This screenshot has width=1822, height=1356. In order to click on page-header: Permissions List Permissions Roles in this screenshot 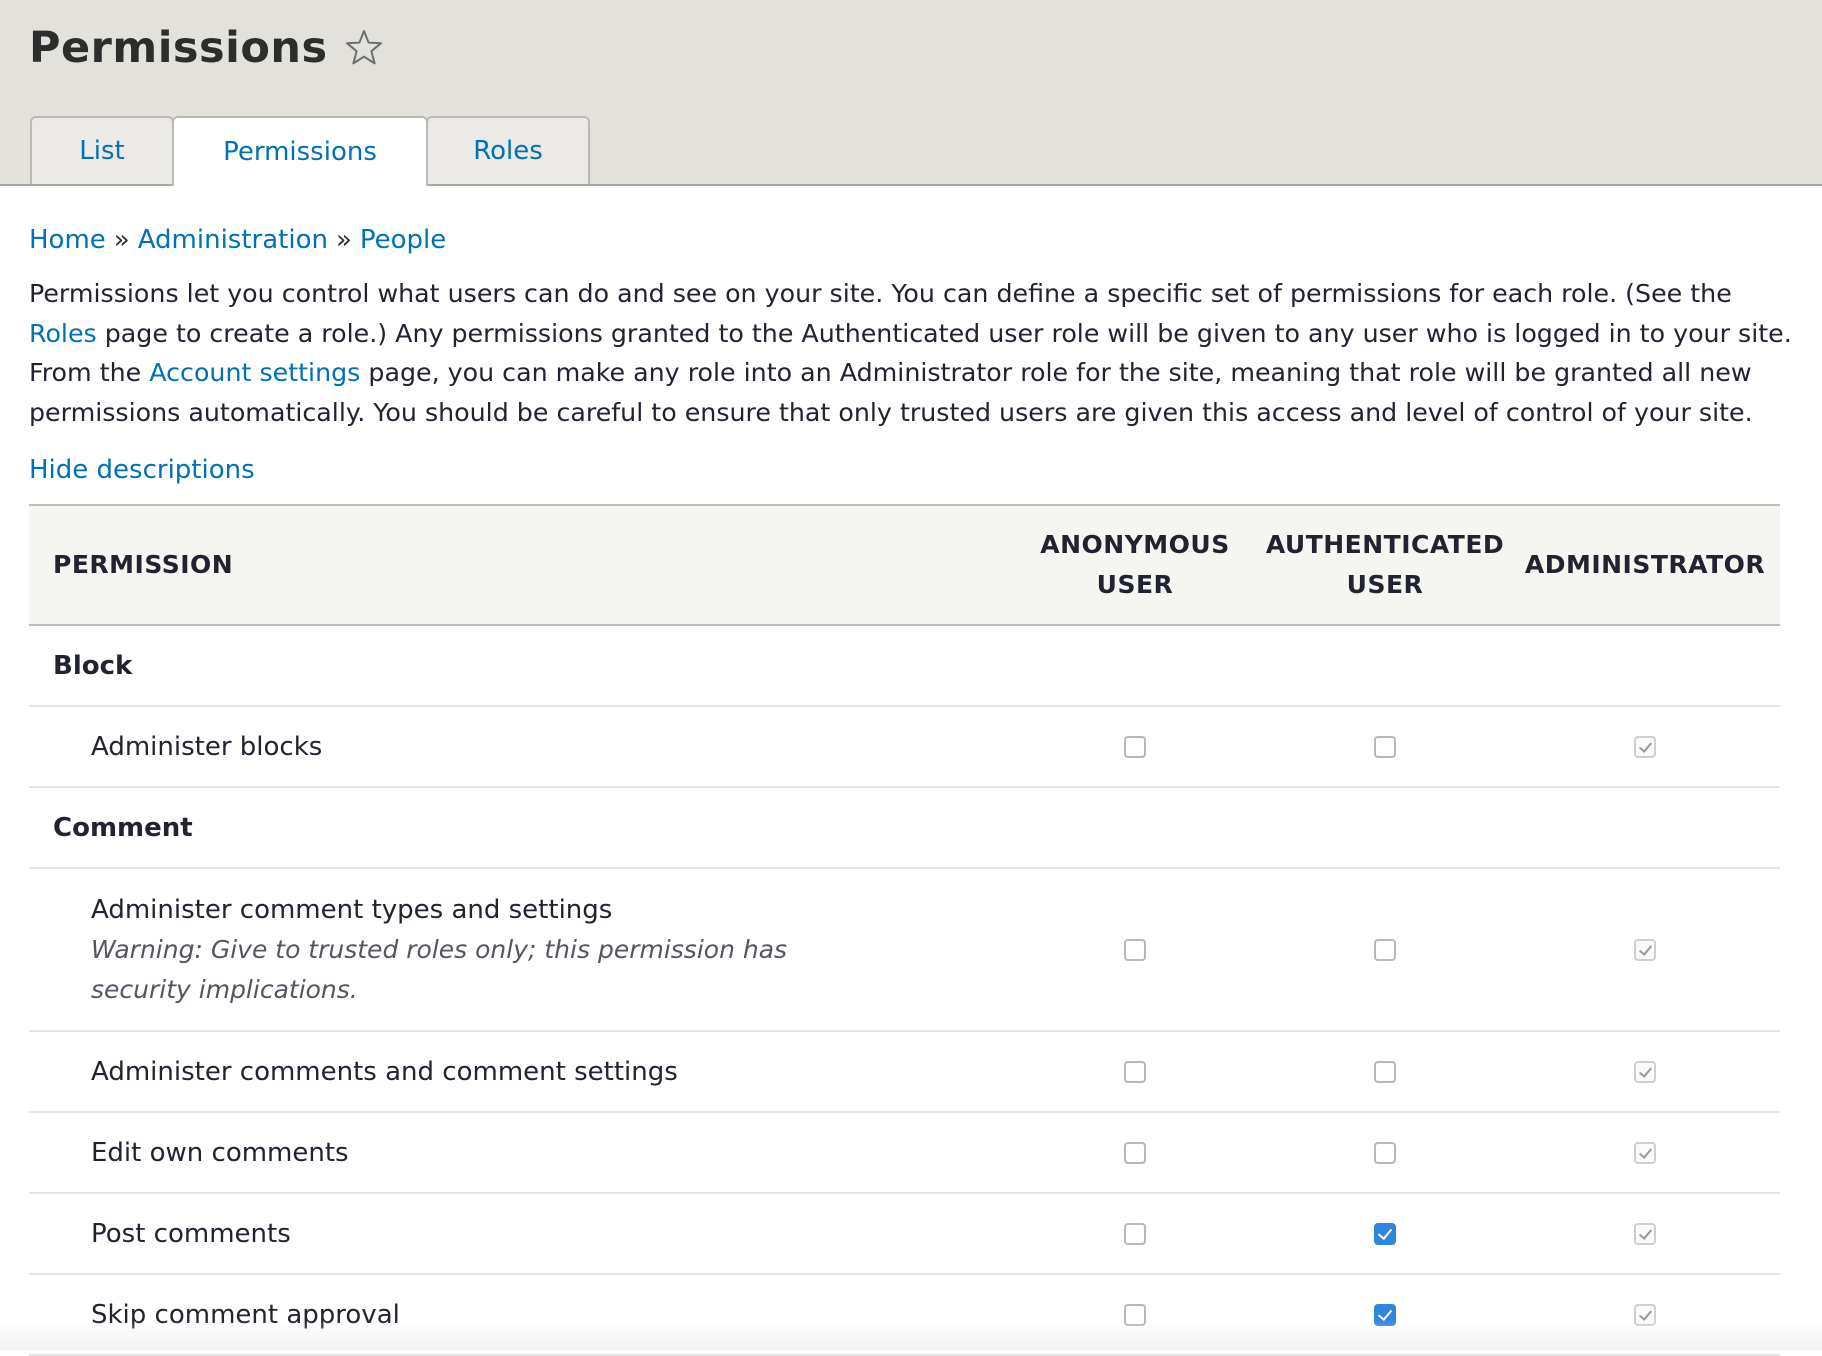, I will do `click(911, 93)`.